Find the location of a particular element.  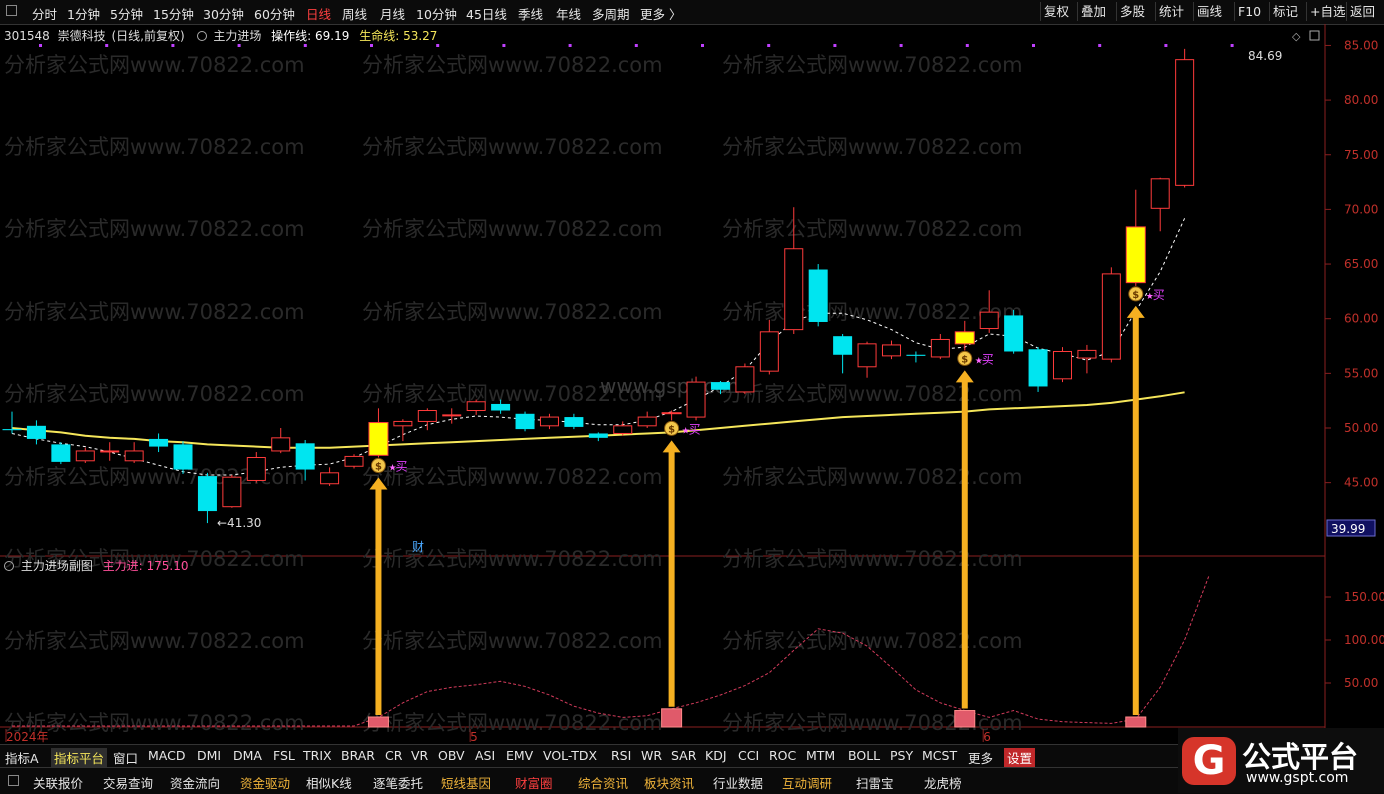

toolbar-button: 画线 is located at coordinates (1209, 11).